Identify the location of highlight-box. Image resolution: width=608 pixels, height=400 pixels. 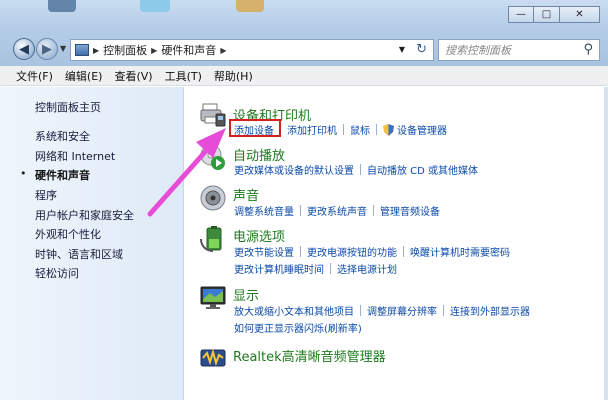
(255, 128).